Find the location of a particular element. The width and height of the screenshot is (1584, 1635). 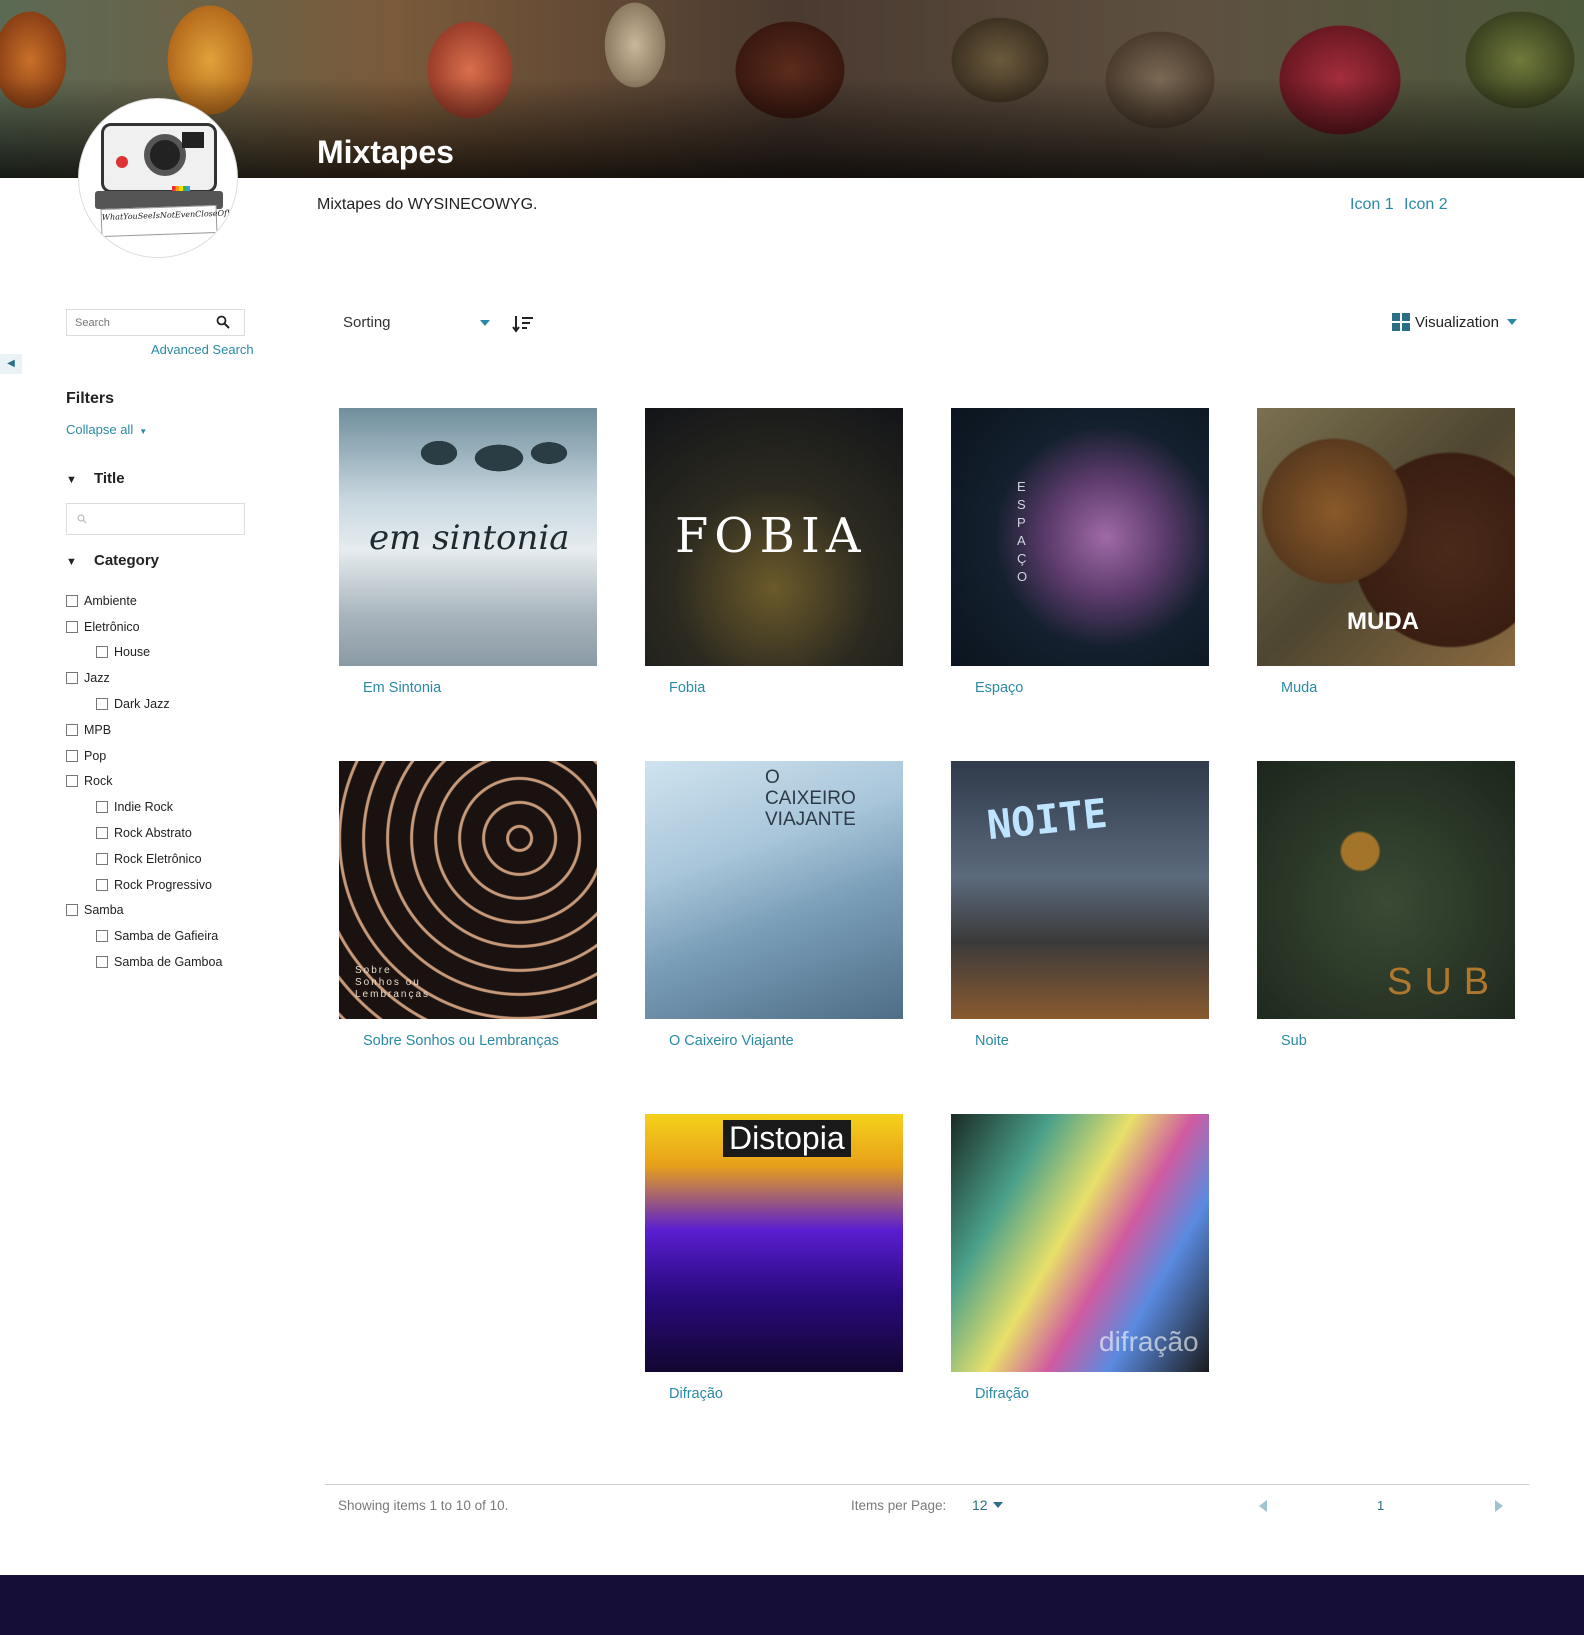

camera-icon is located at coordinates (159, 174).